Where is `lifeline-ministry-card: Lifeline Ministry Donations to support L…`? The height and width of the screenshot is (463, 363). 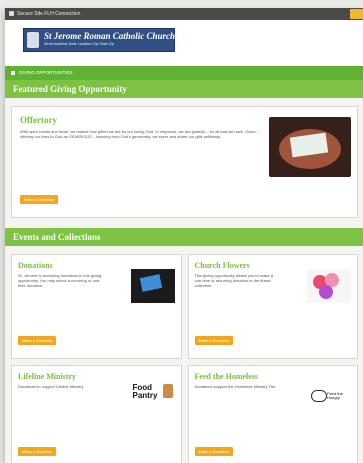 lifeline-ministry-card: Lifeline Ministry Donations to support L… is located at coordinates (96, 414).